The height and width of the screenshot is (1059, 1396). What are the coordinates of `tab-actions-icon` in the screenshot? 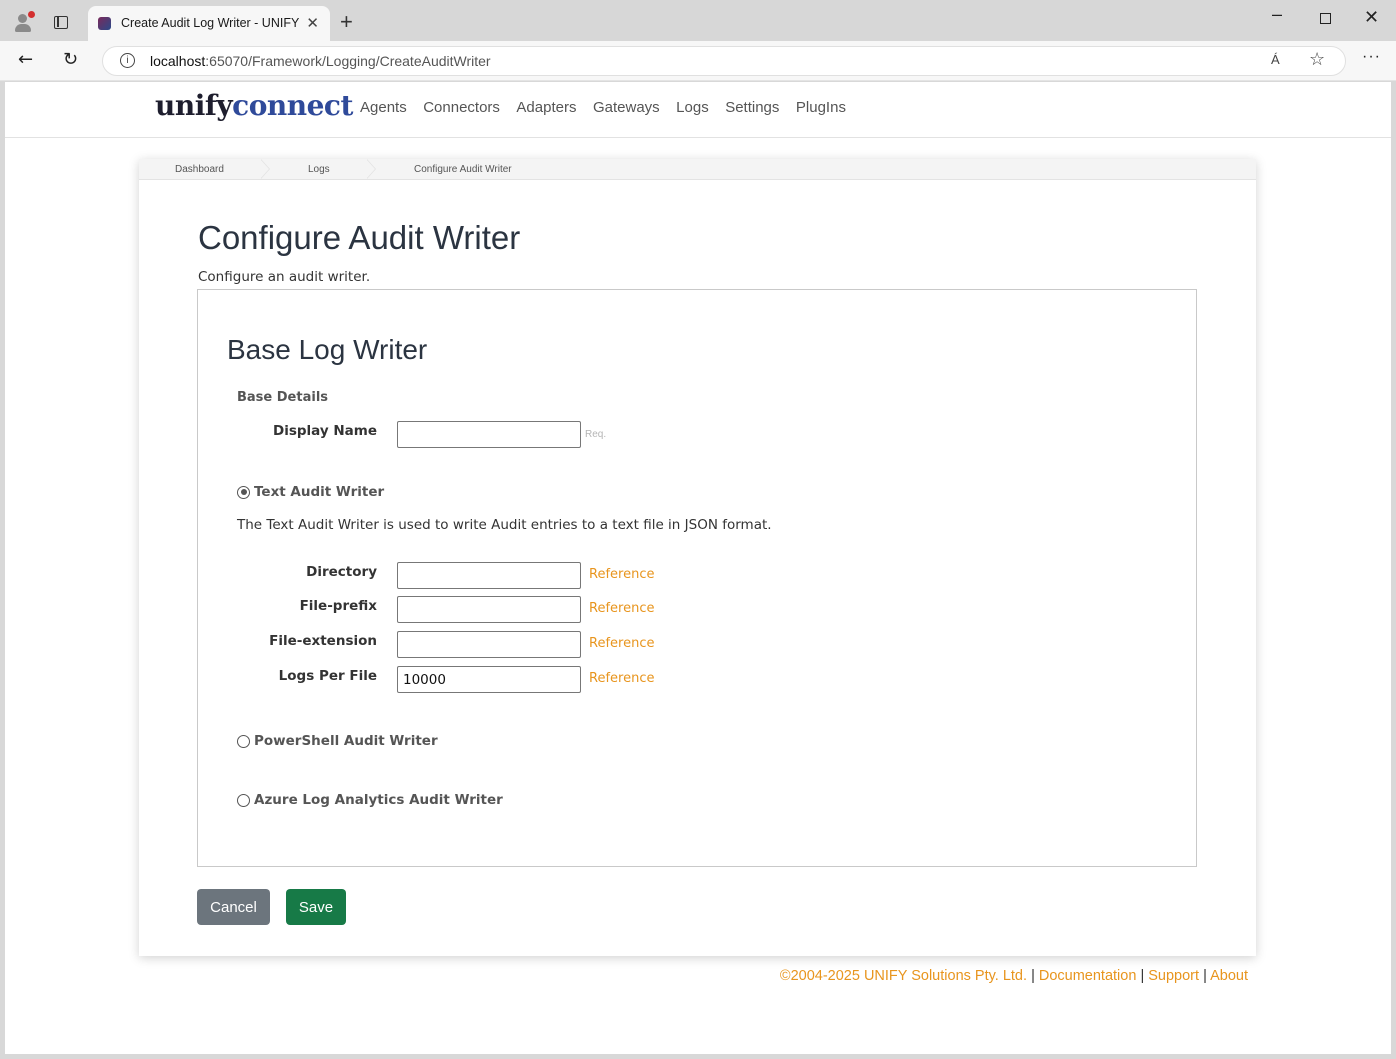 It's located at (61, 22).